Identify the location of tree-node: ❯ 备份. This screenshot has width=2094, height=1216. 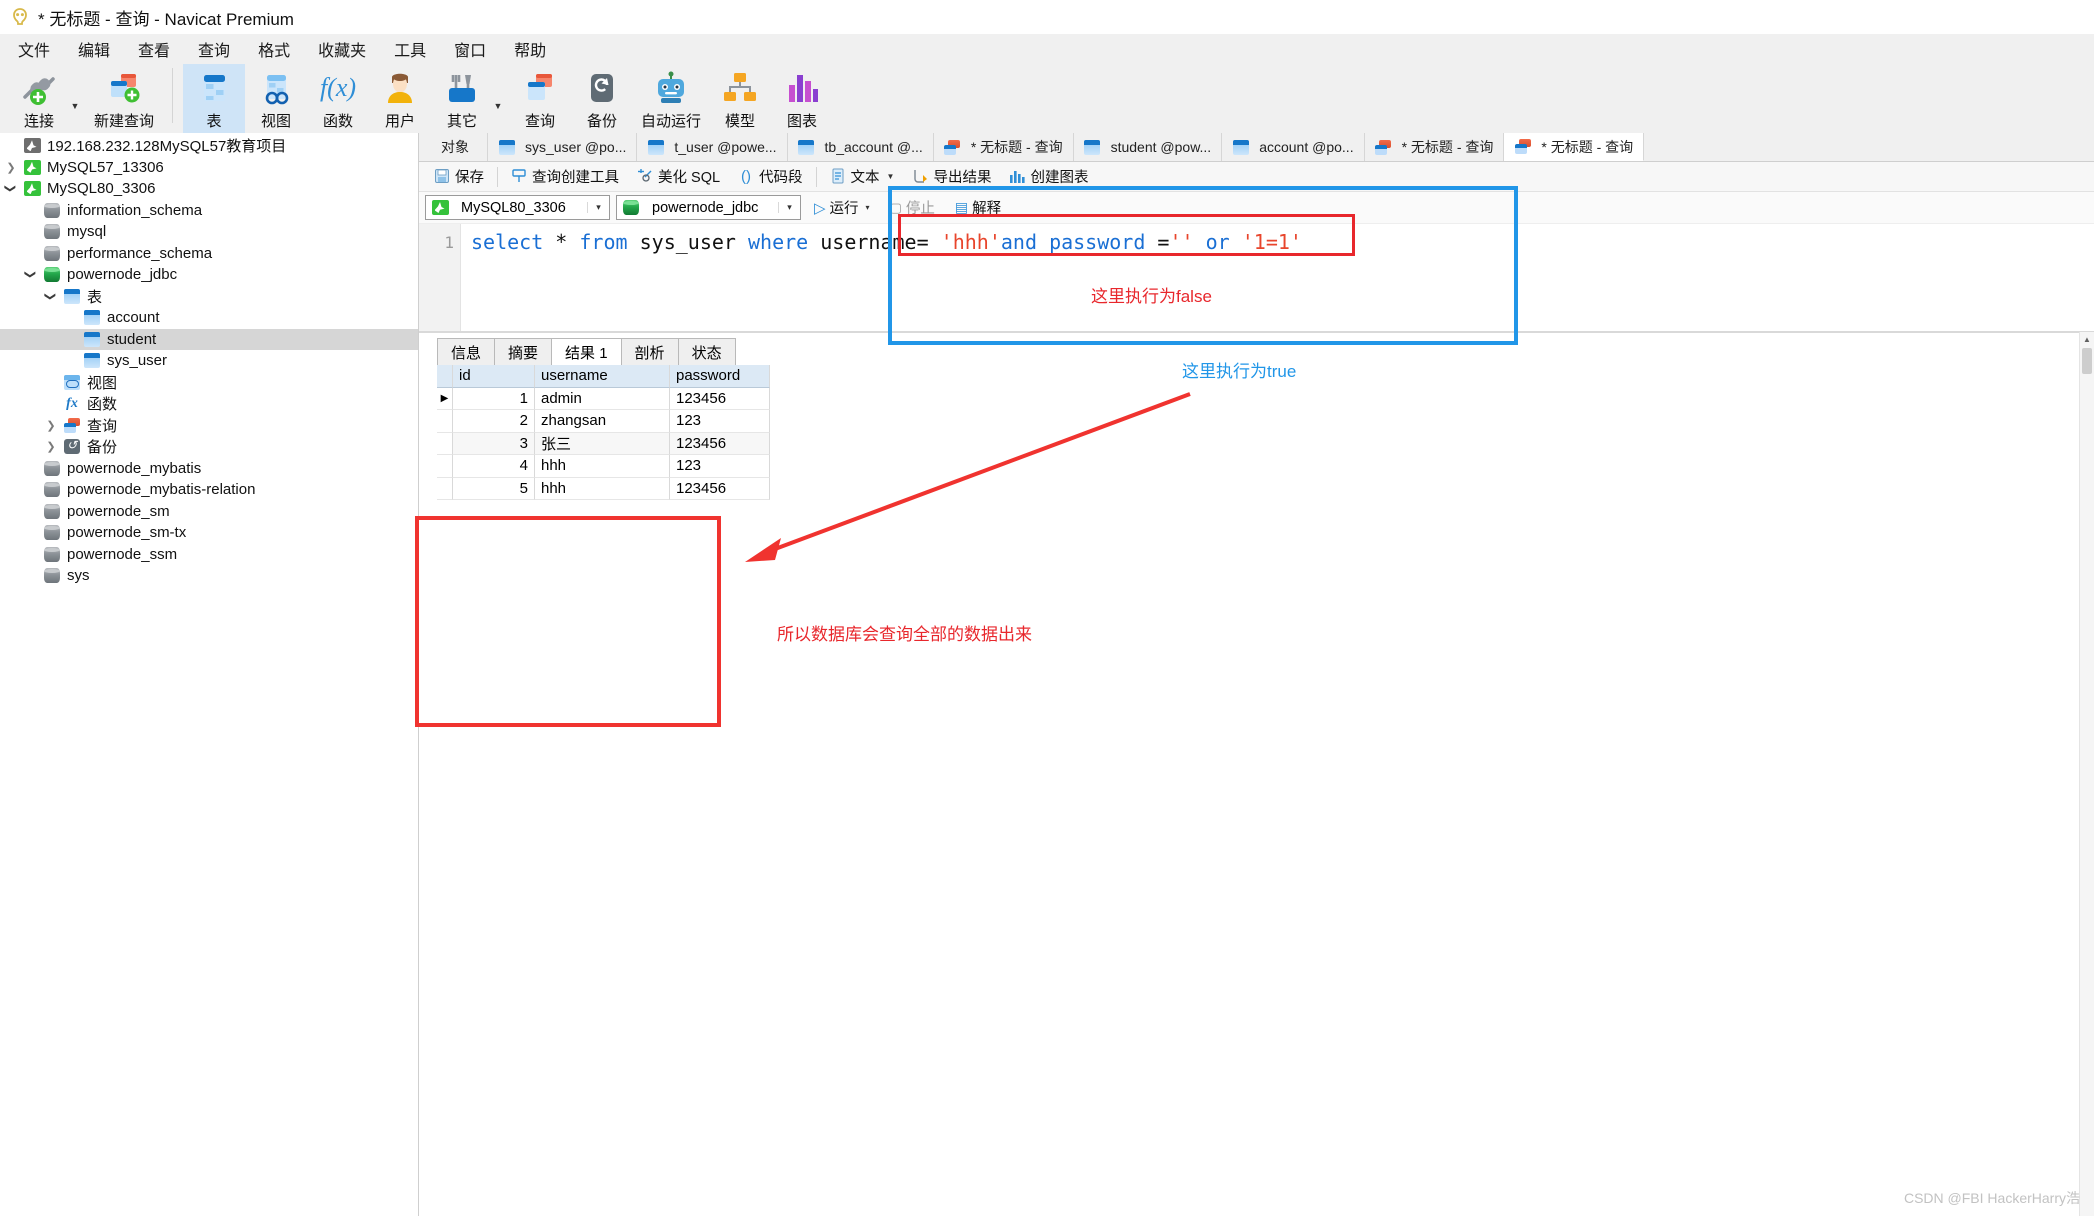
(209, 447).